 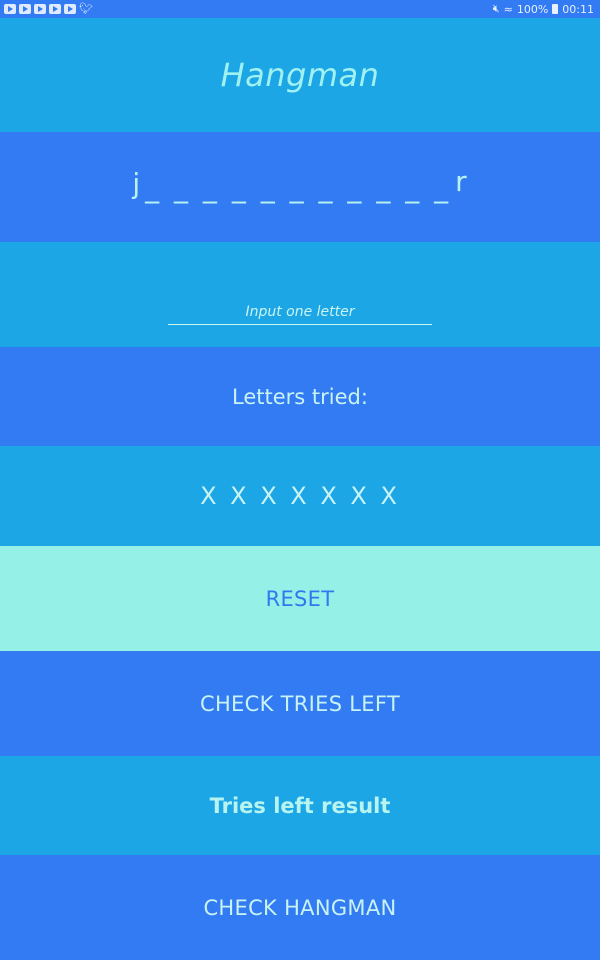 I want to click on letter-input, so click(x=300, y=313).